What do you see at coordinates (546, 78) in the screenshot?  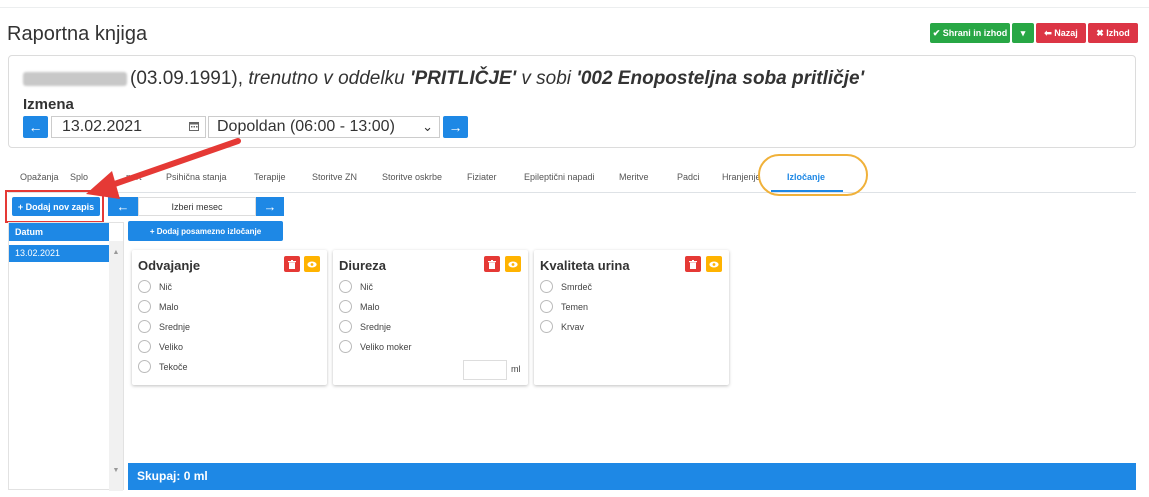 I see `patient-text-room: v sobi` at bounding box center [546, 78].